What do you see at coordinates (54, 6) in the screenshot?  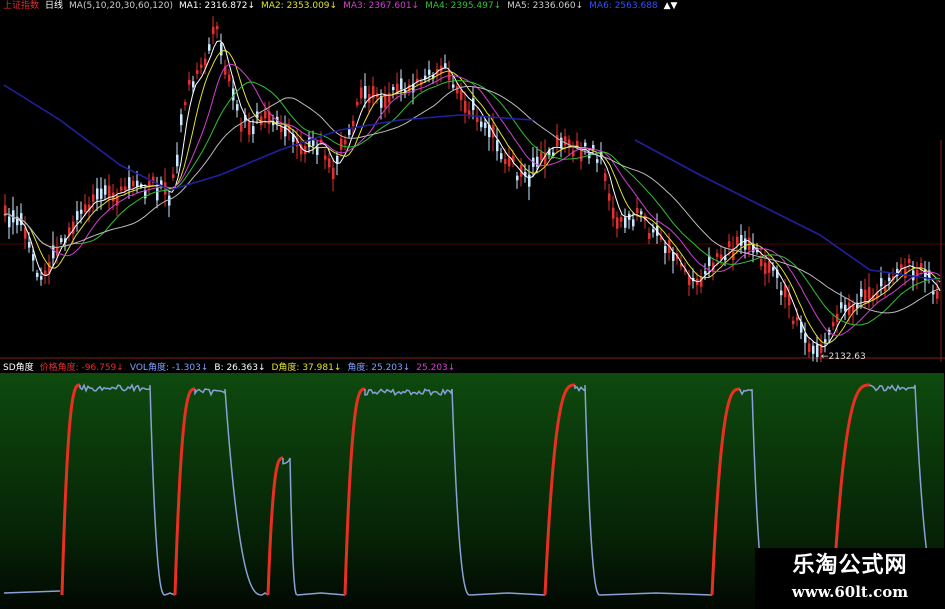 I see `price-legend-item: 日线` at bounding box center [54, 6].